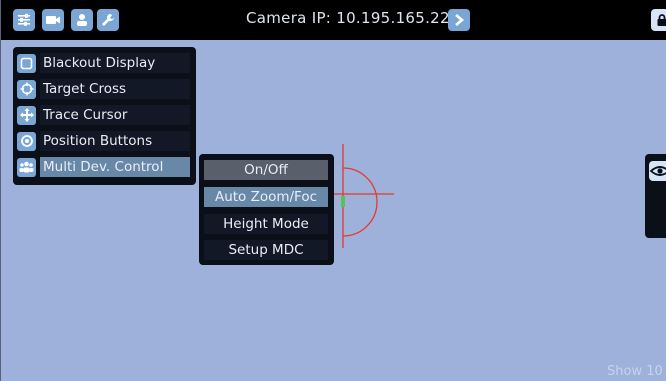 The height and width of the screenshot is (381, 666). What do you see at coordinates (266, 170) in the screenshot?
I see `submenu-on-off: On/Off` at bounding box center [266, 170].